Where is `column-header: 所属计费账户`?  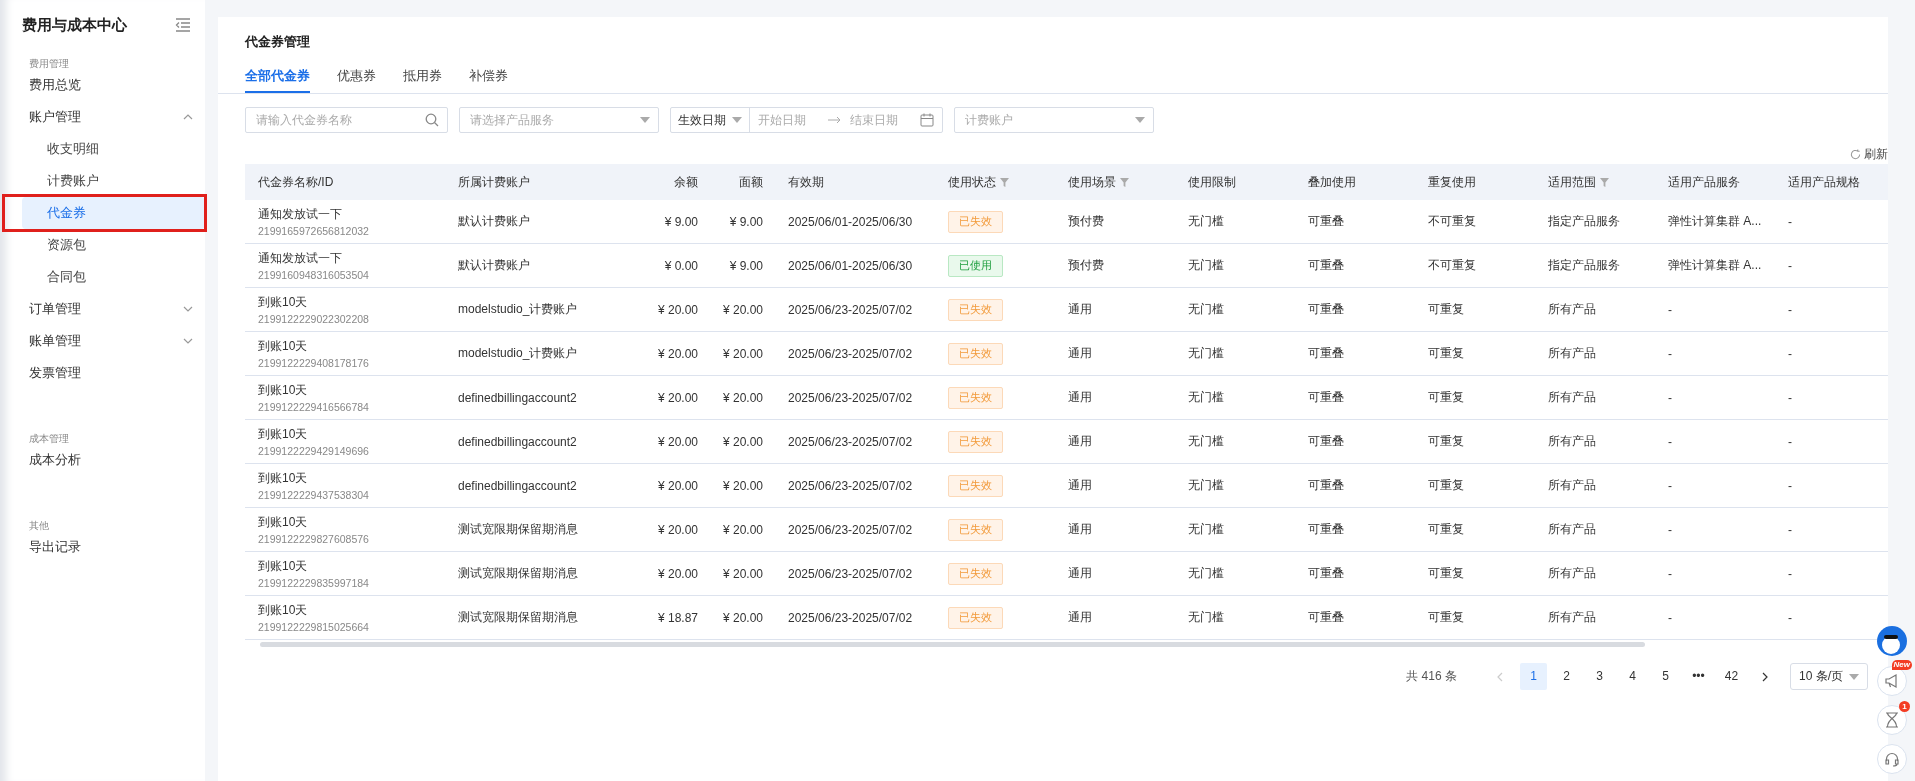
column-header: 所属计费账户 is located at coordinates (494, 182).